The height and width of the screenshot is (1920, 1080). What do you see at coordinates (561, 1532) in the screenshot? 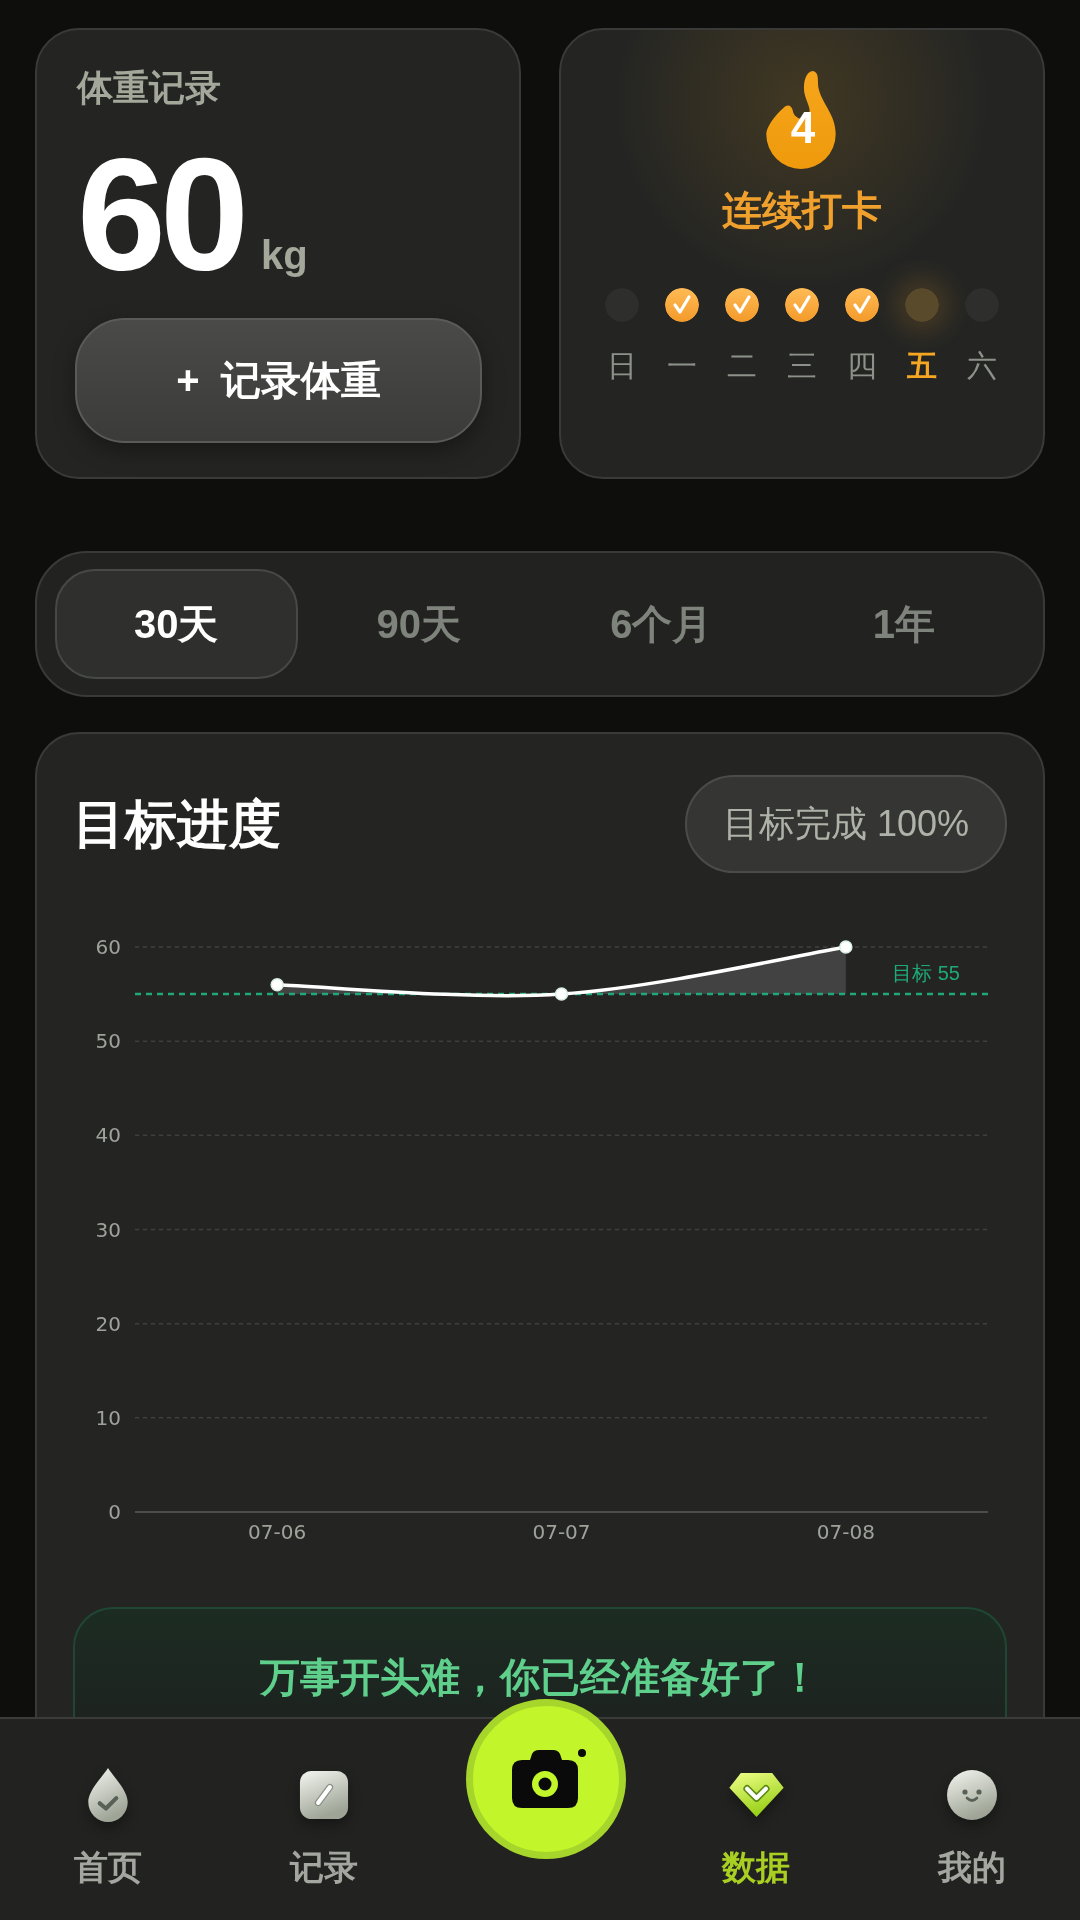
I see `x-axis-label: 07-07` at bounding box center [561, 1532].